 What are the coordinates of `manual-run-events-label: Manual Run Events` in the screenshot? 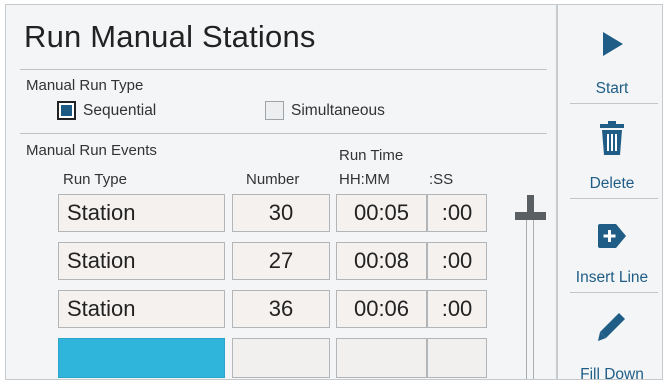 It's located at (91, 150).